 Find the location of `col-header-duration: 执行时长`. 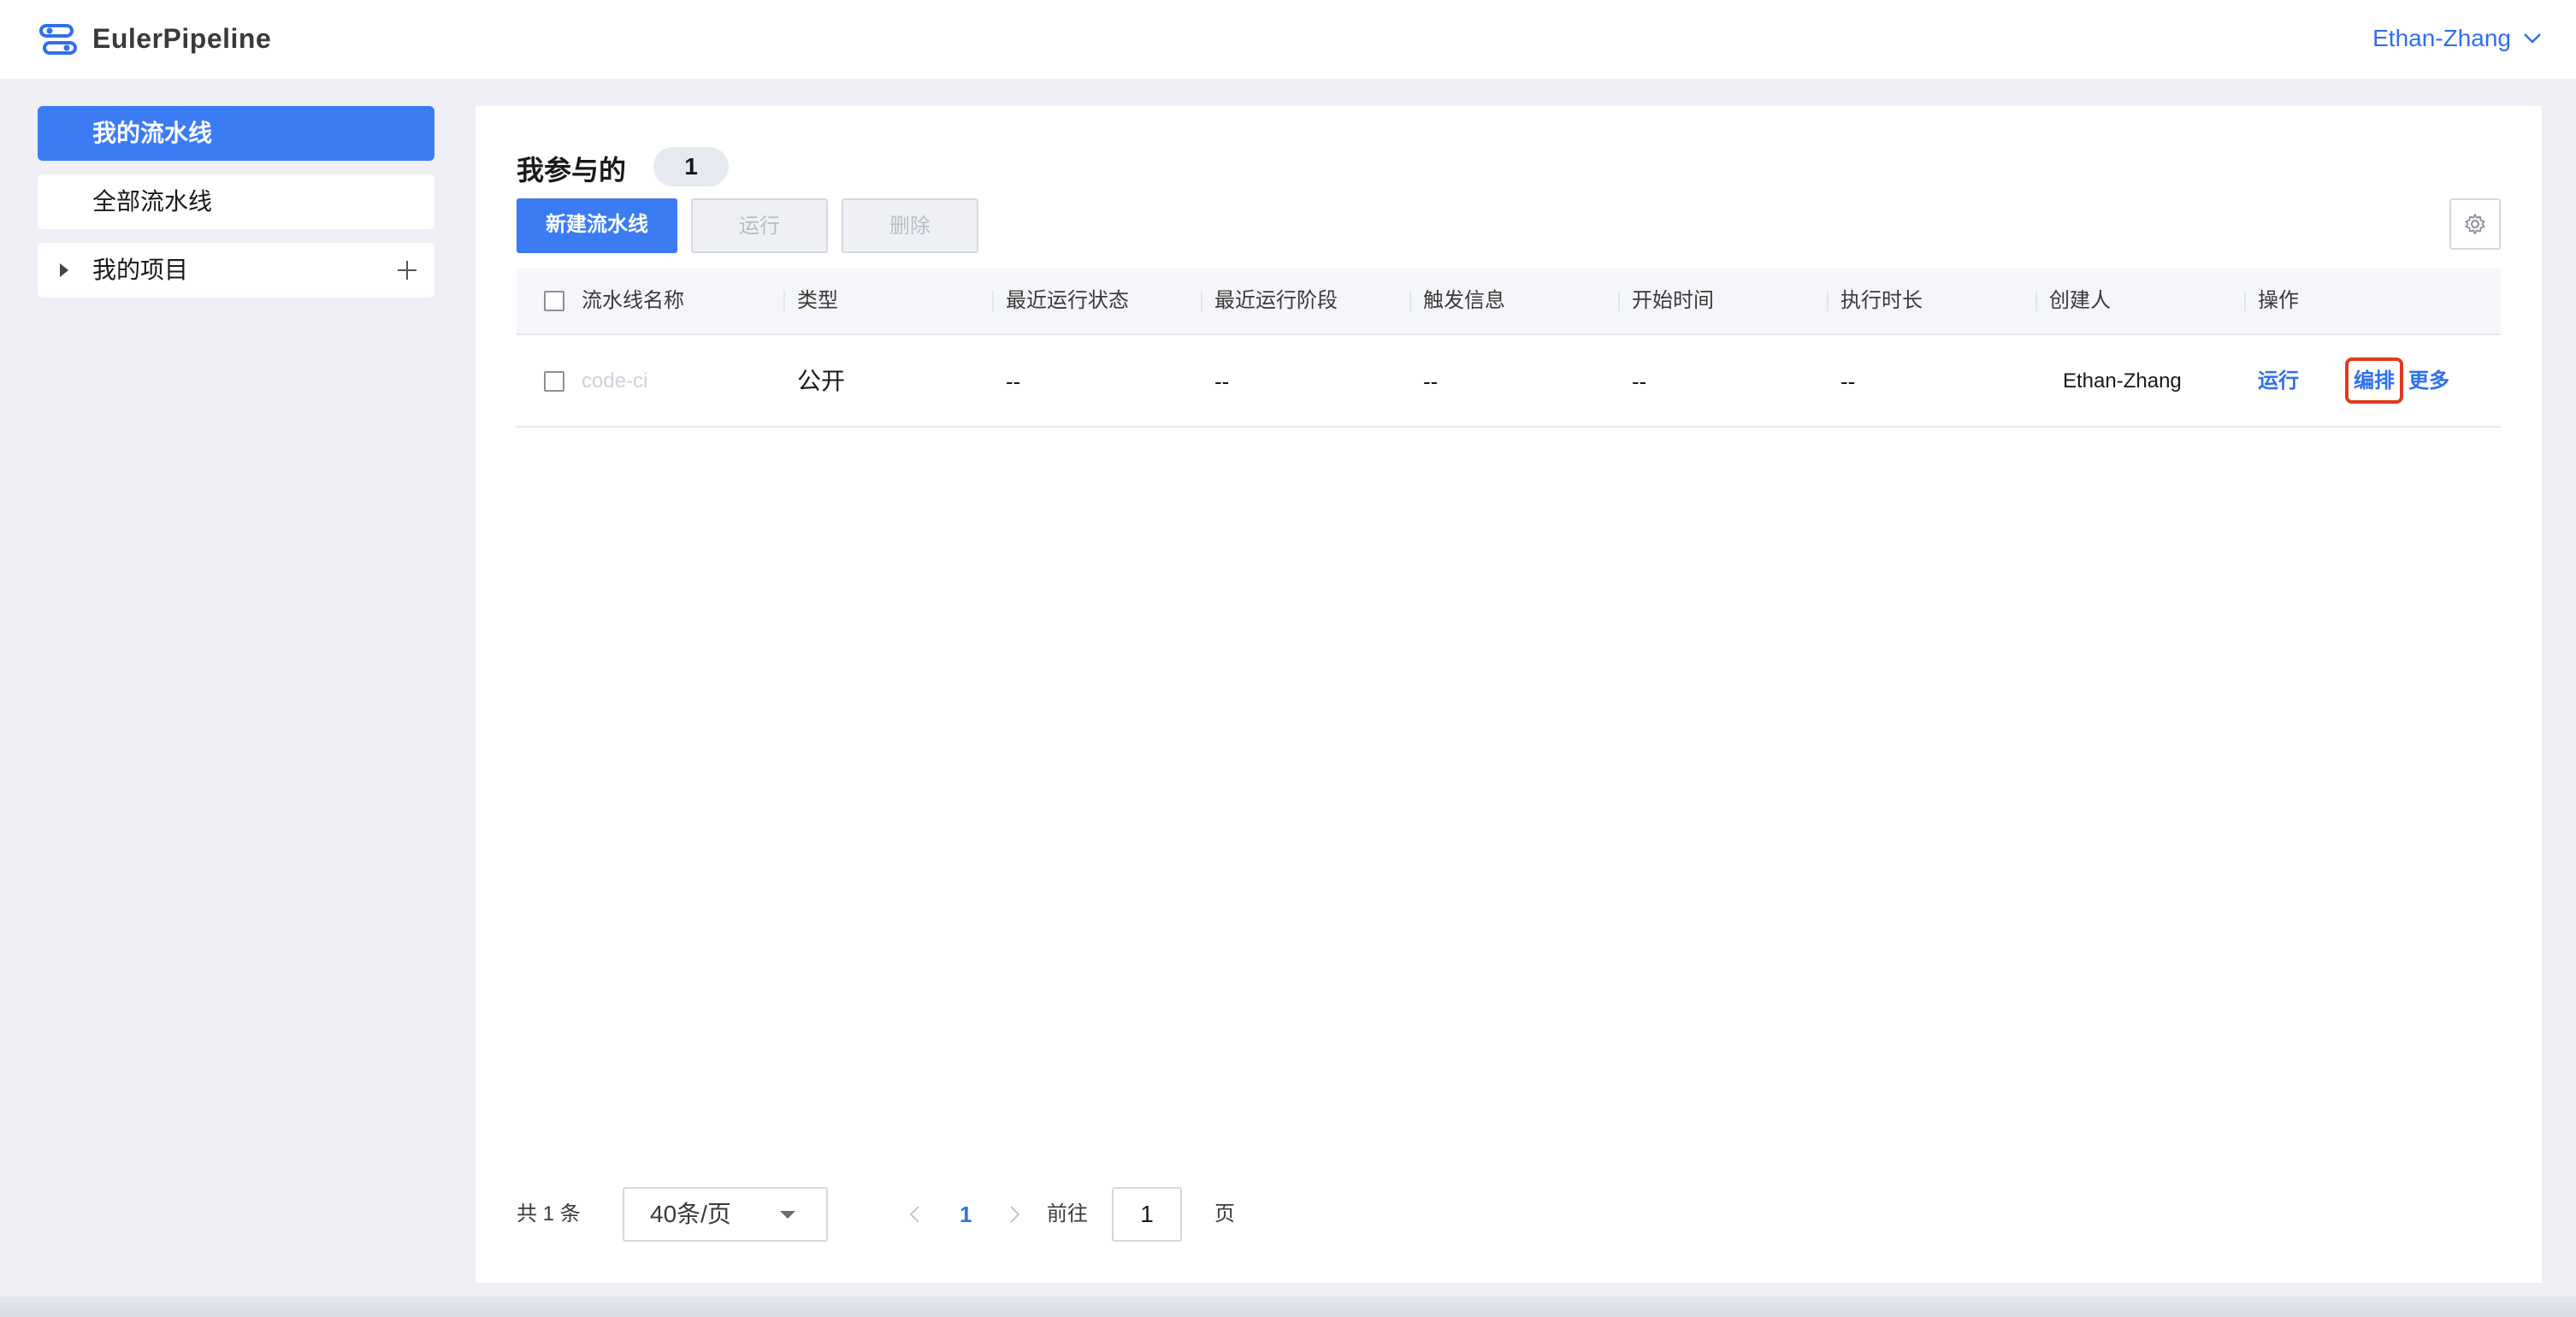

col-header-duration: 执行时长 is located at coordinates (1881, 302).